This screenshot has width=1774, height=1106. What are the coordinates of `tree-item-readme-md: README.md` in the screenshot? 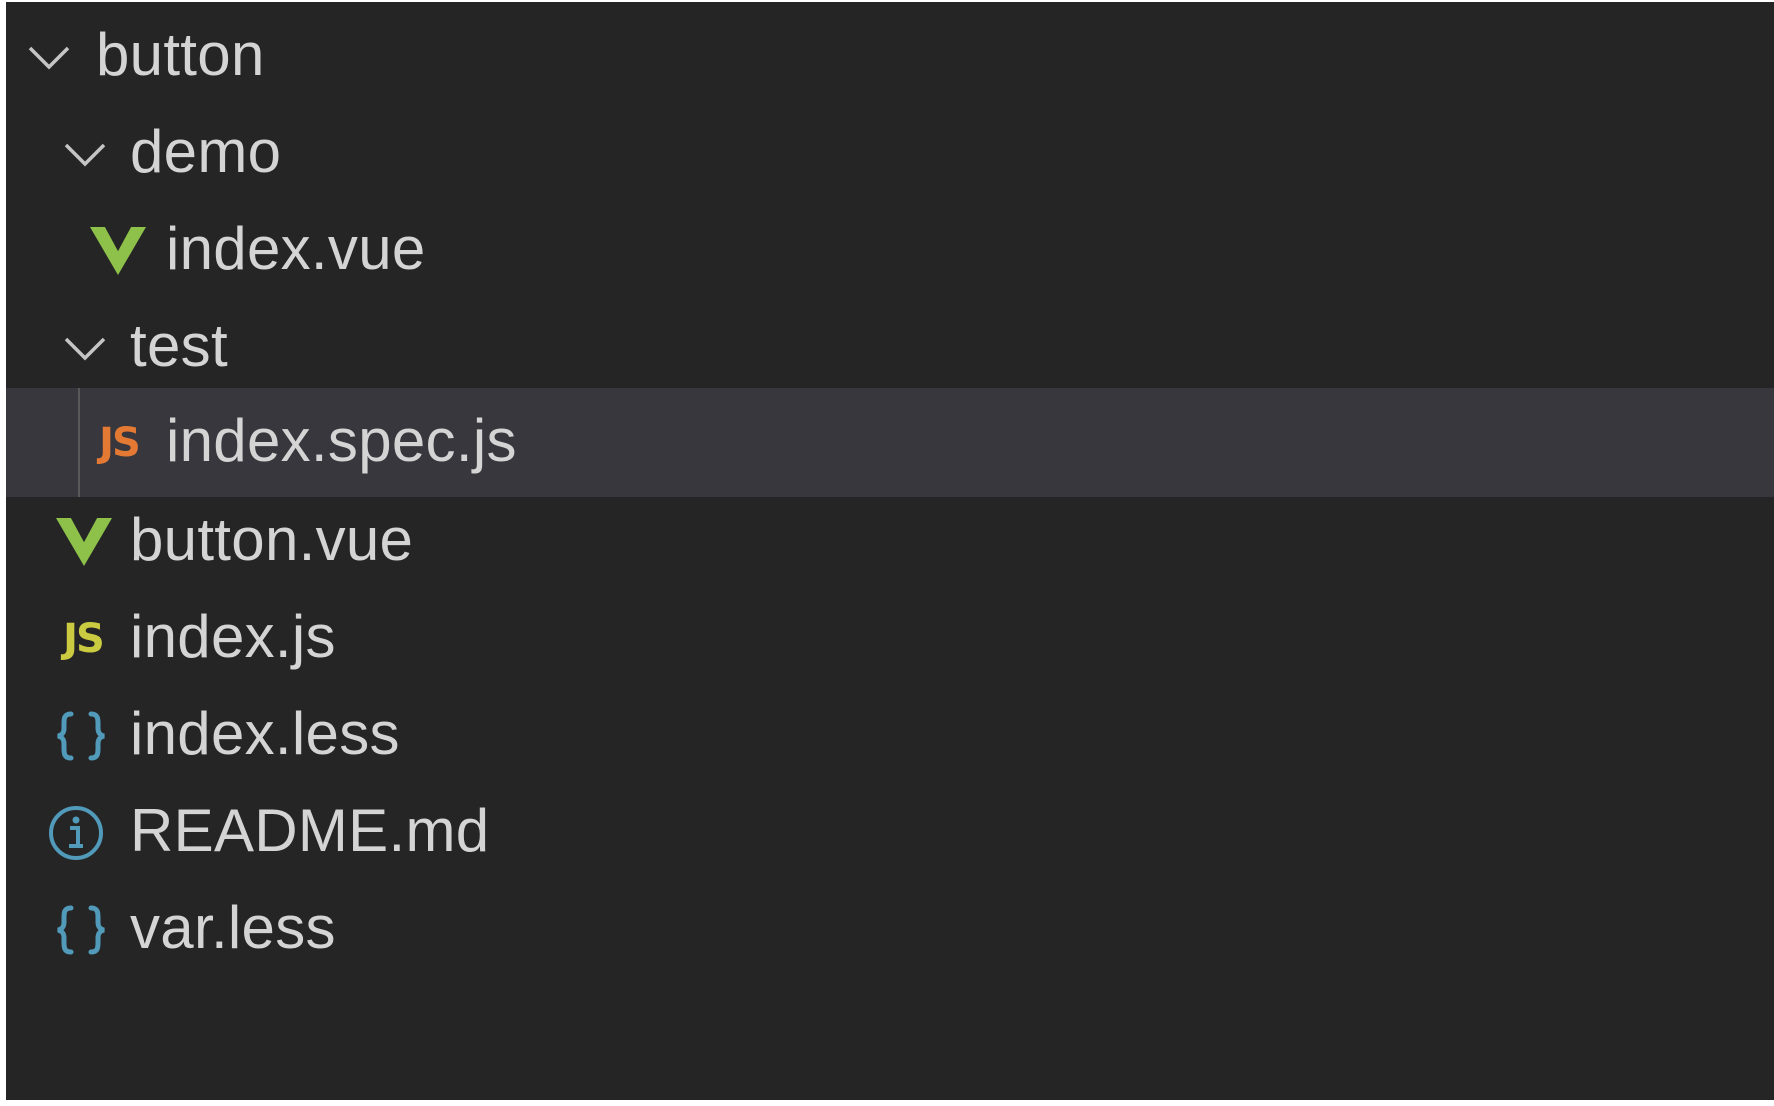 It's located at (890, 832).